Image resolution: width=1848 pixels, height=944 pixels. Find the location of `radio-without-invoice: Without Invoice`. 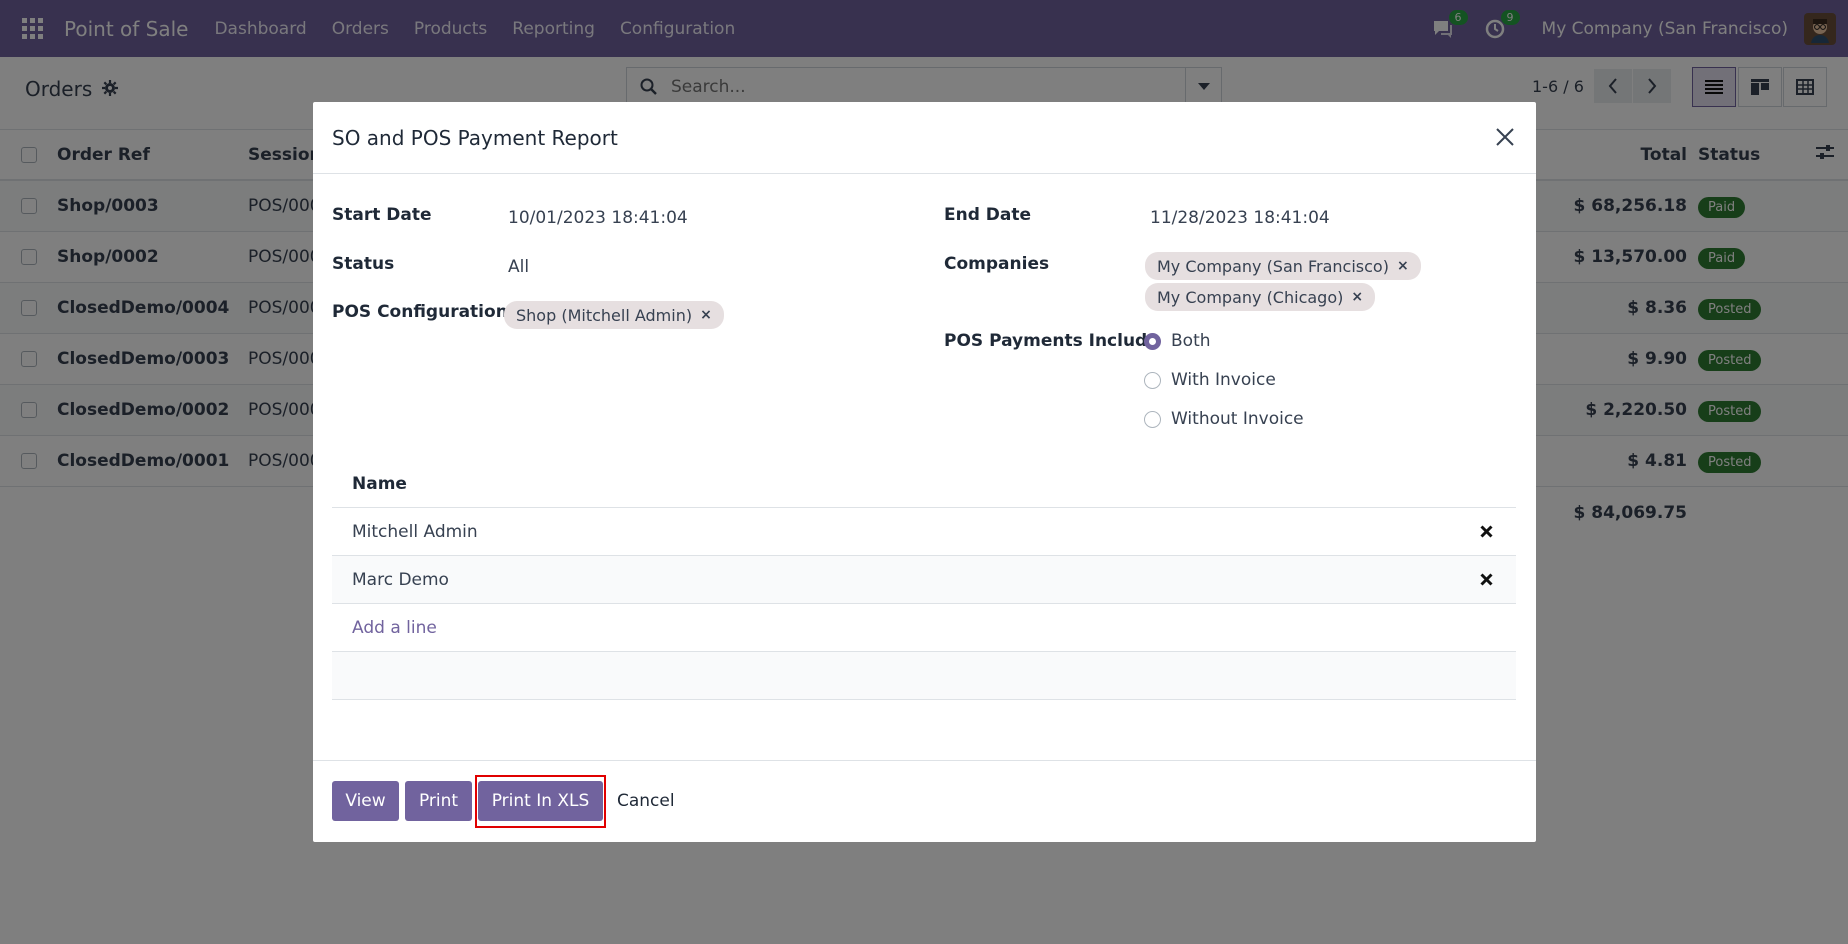

radio-without-invoice: Without Invoice is located at coordinates (1224, 419).